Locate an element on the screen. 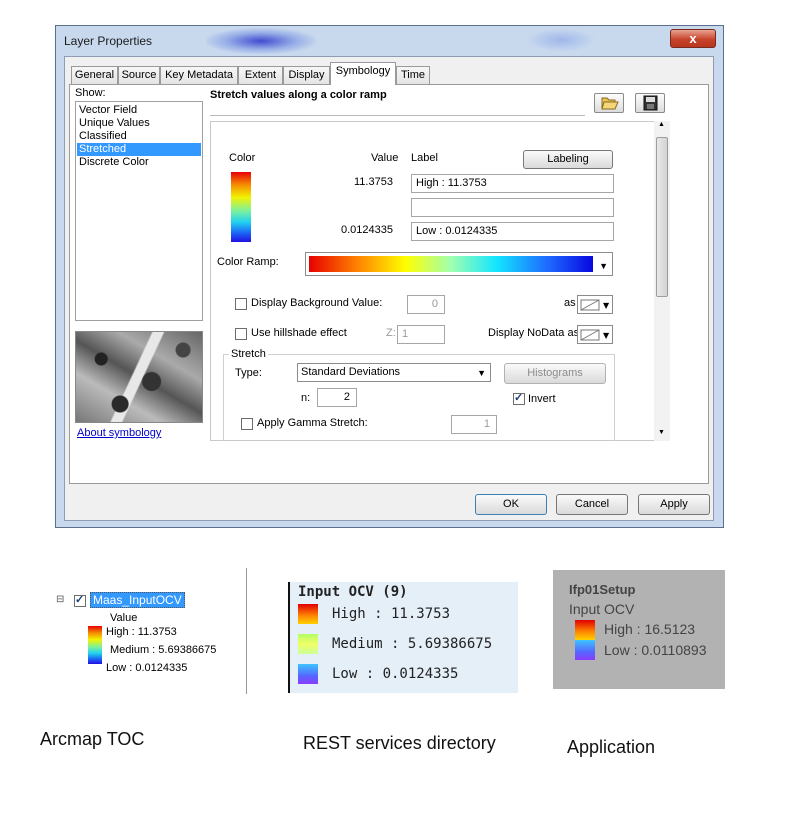 The width and height of the screenshot is (785, 819). caption-application: Application is located at coordinates (611, 747).